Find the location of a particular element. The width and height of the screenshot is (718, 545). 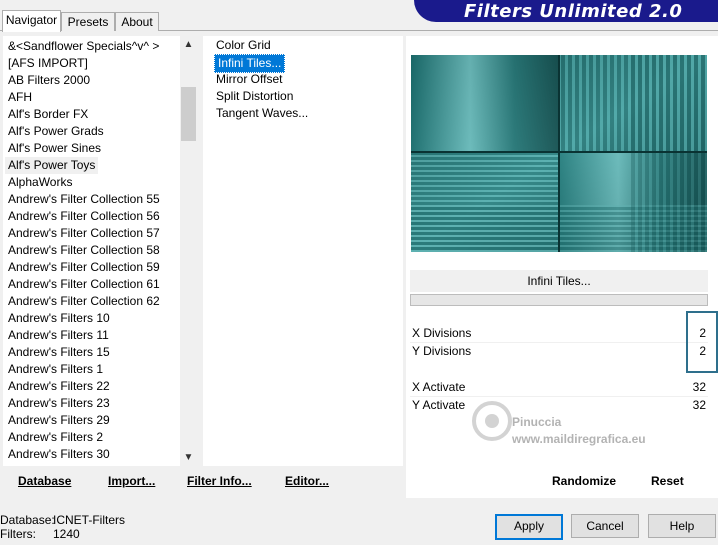

category-item: Andrew's Filters 1 is located at coordinates (55, 369).